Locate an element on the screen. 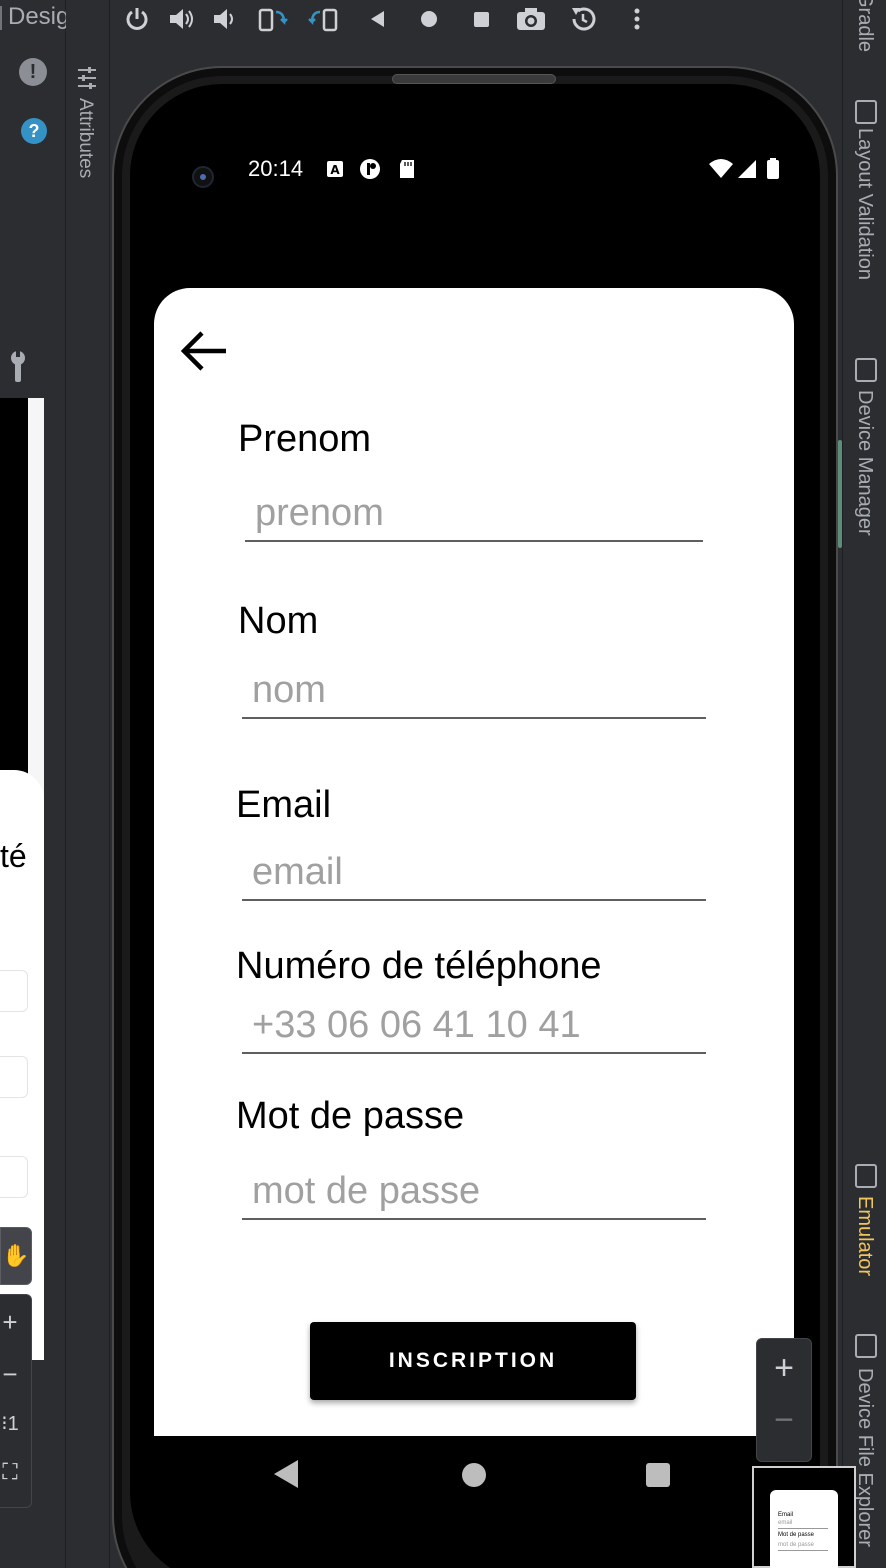 This screenshot has height=1568, width=886. design-zoom-out-button: − is located at coordinates (10, 1374).